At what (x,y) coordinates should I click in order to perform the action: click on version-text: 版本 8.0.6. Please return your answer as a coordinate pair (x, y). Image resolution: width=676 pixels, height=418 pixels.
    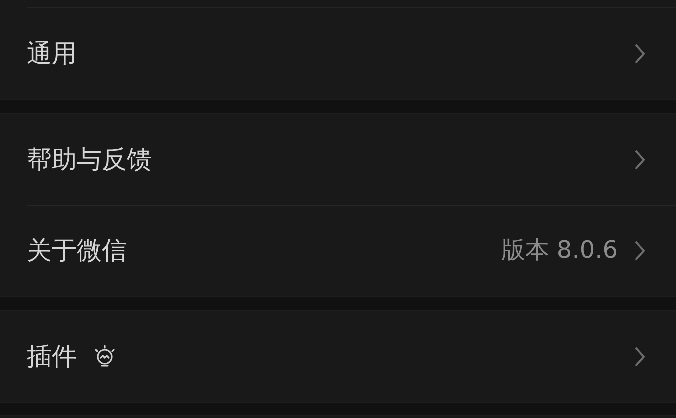
    Looking at the image, I should click on (559, 250).